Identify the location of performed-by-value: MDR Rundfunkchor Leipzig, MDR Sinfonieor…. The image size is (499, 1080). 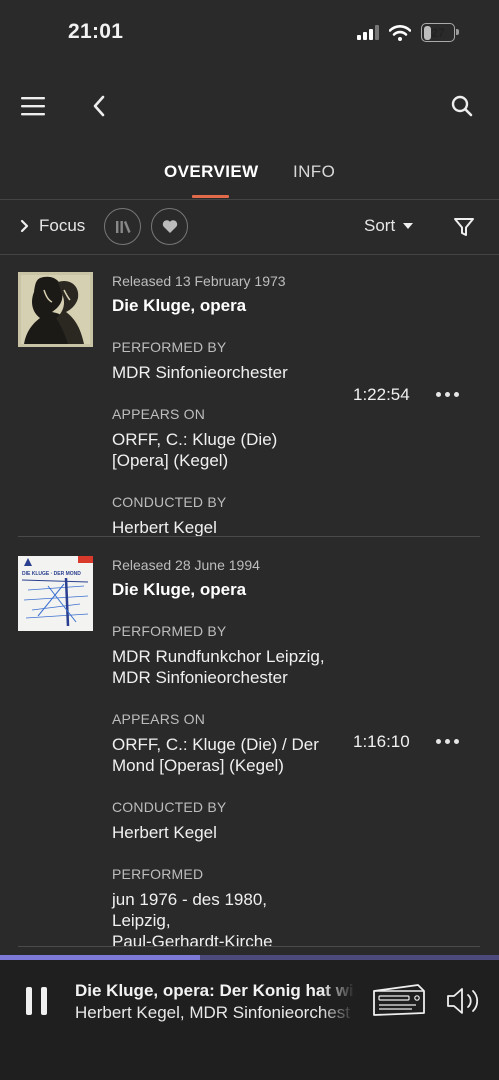
(227, 667).